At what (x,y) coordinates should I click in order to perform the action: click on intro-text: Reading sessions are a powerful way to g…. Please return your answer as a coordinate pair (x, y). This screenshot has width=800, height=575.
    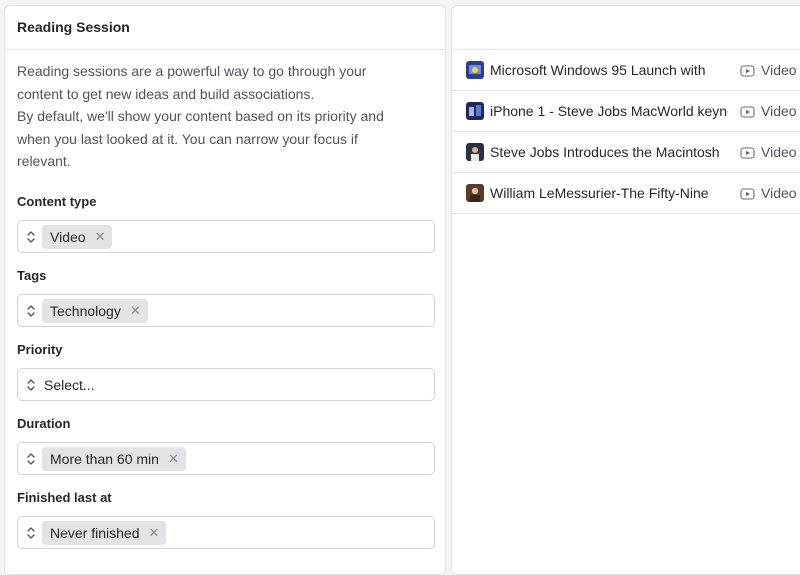
    Looking at the image, I should click on (215, 111).